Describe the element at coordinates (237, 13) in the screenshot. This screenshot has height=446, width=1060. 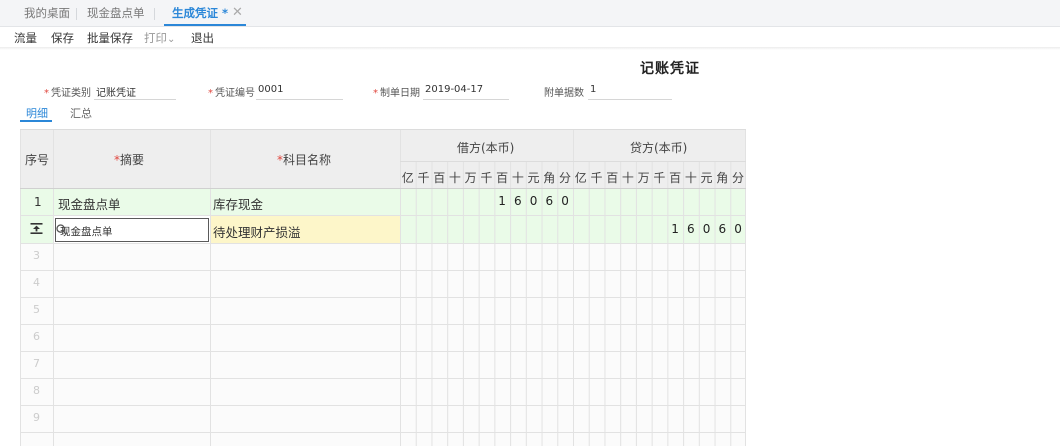
I see `close-icon: ✕` at that location.